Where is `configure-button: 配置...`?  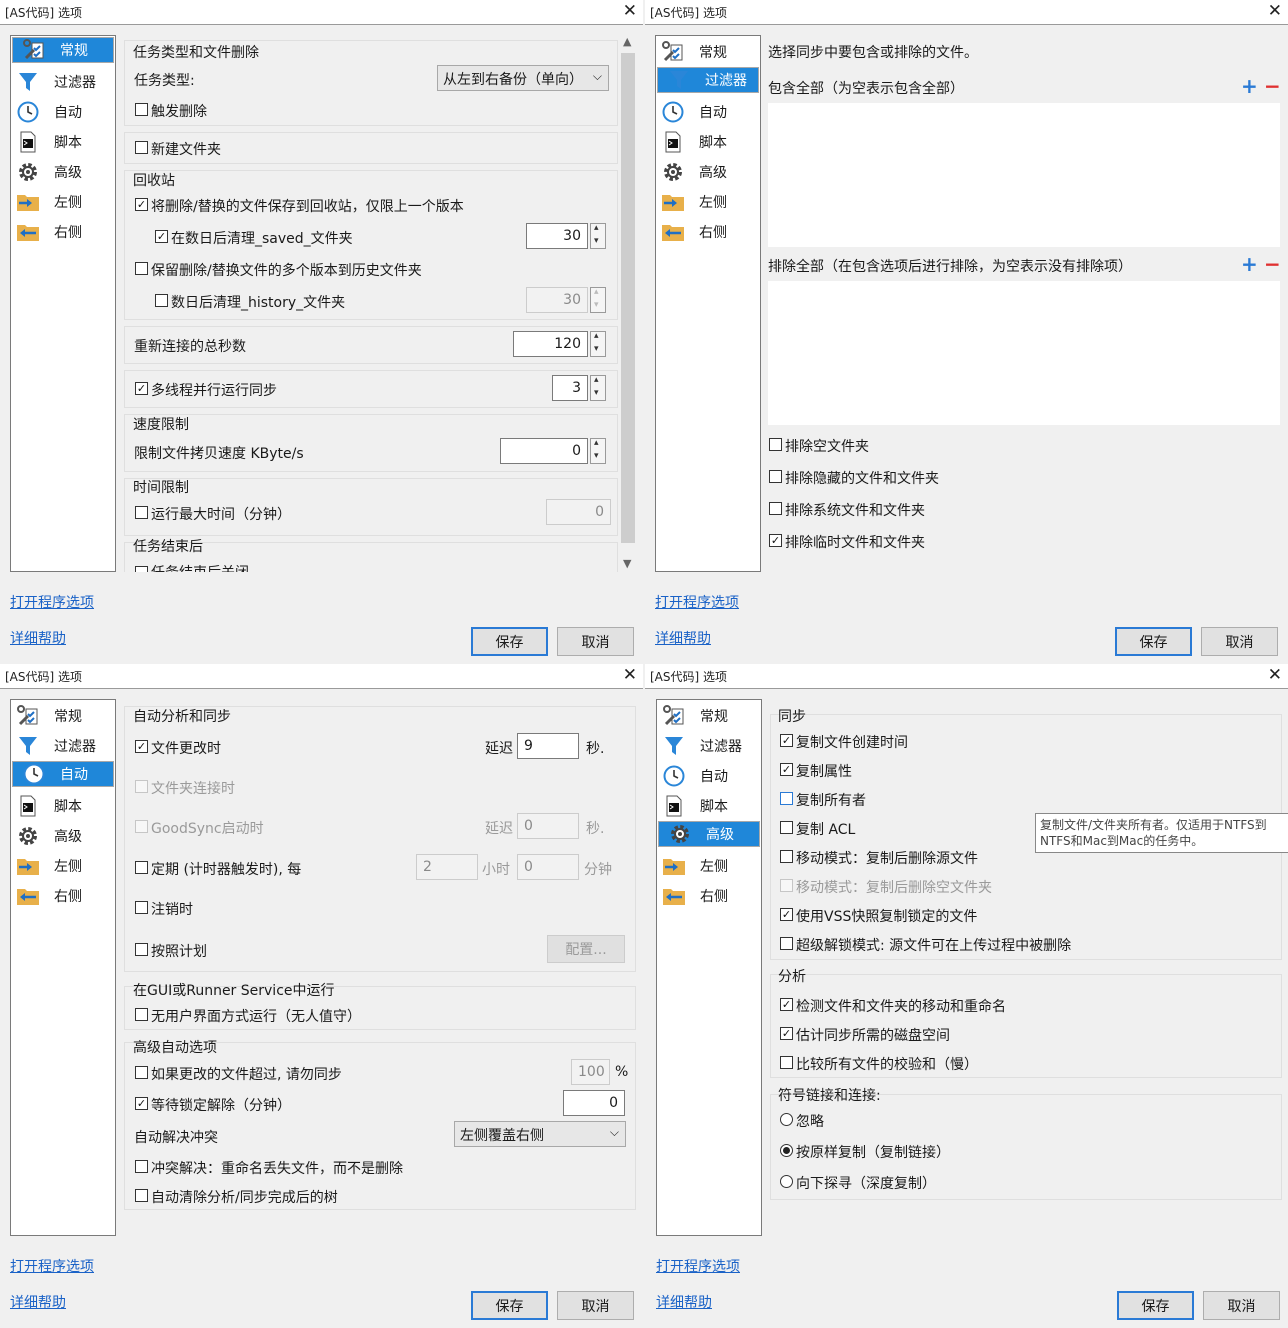
configure-button: 配置... is located at coordinates (586, 949).